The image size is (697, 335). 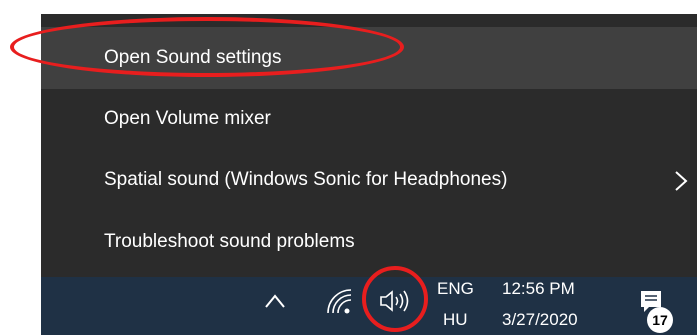 I want to click on region-indicator: HU, so click(x=455, y=320).